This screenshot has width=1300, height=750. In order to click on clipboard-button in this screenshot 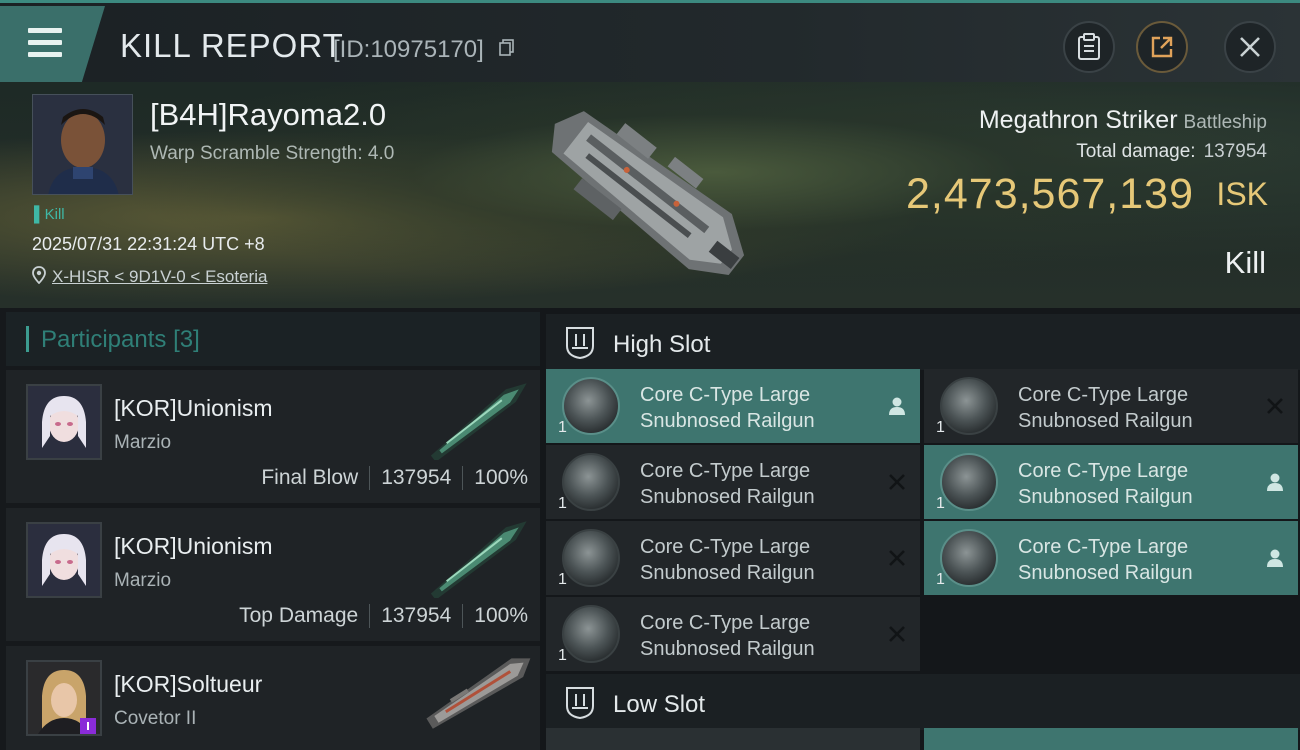, I will do `click(1089, 47)`.